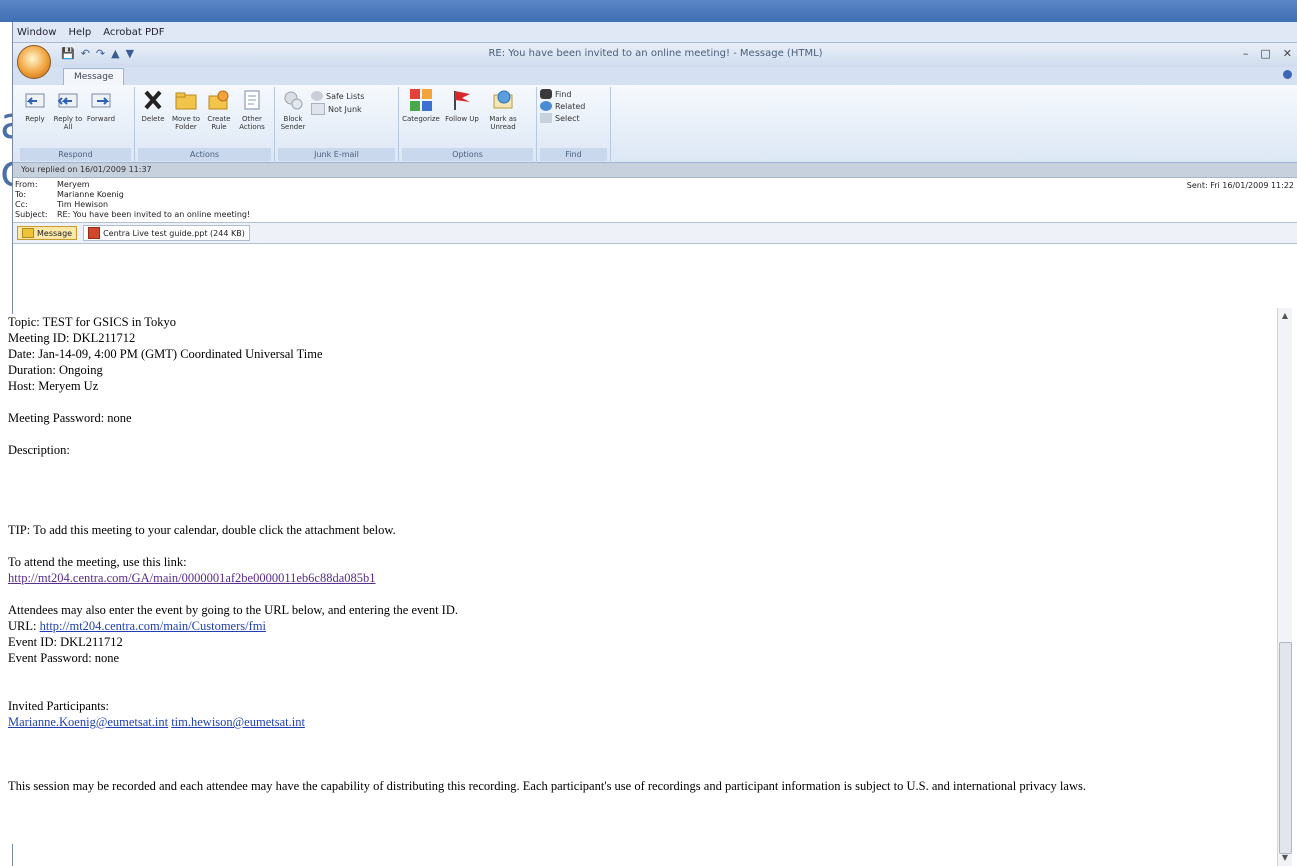 The height and width of the screenshot is (866, 1297). Describe the element at coordinates (1285, 748) in the screenshot. I see `scroll-thumb` at that location.